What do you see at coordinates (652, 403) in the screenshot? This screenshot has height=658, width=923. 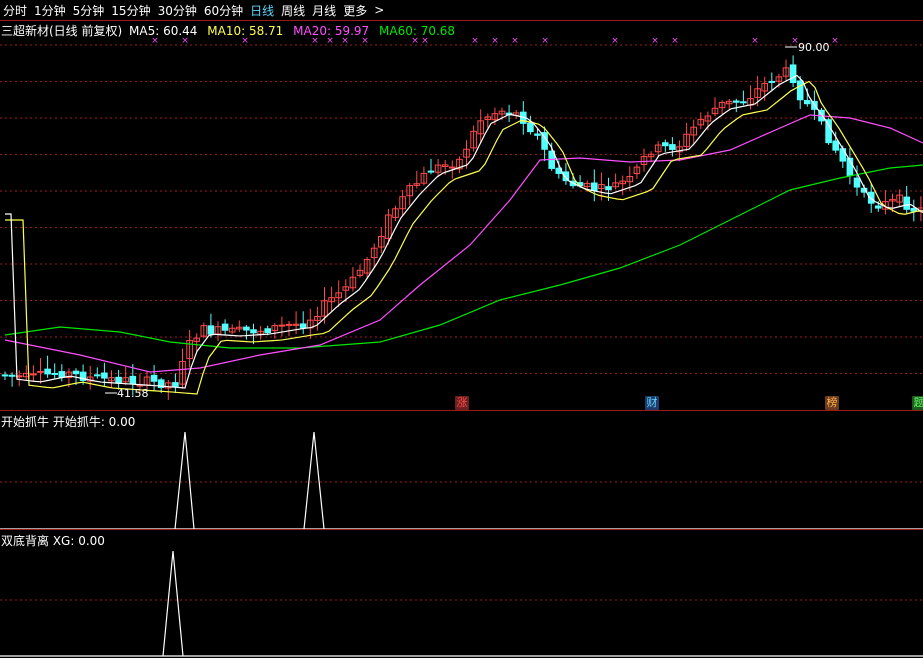 I see `tag-finance: 财` at bounding box center [652, 403].